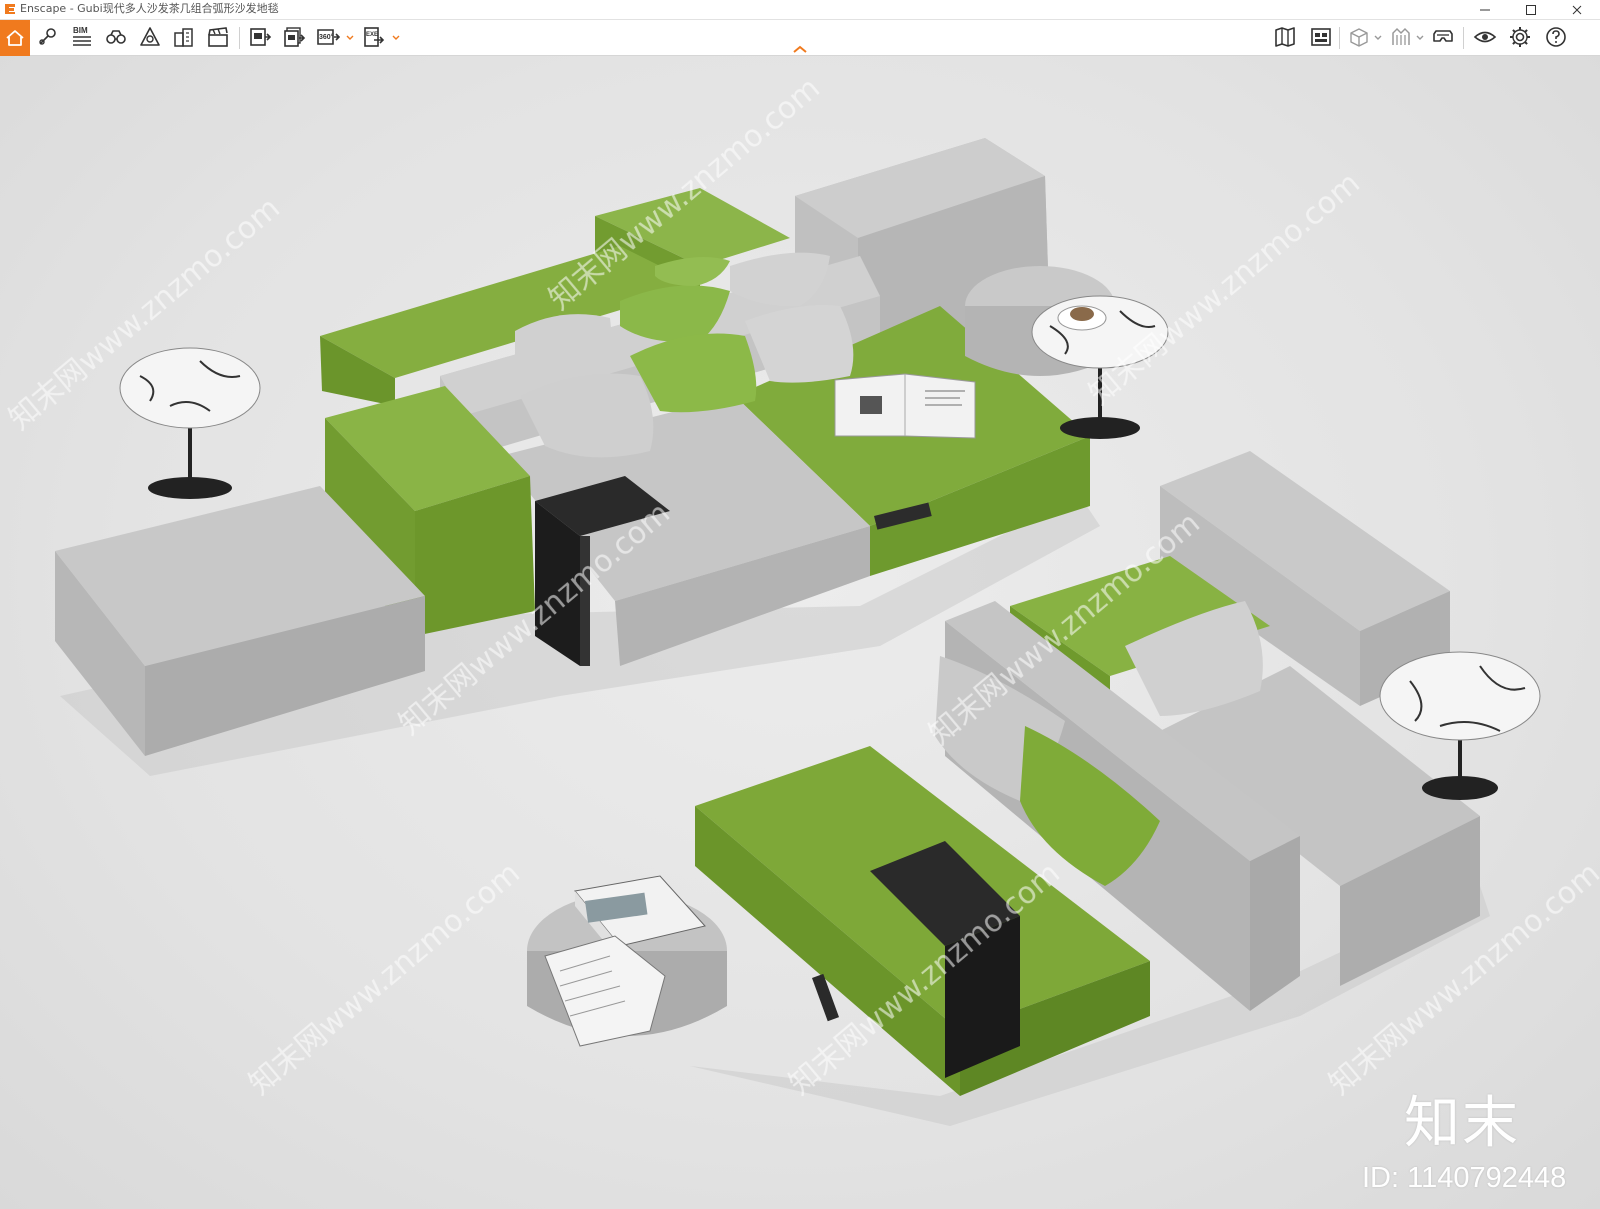  Describe the element at coordinates (1577, 10) in the screenshot. I see `close-button` at that location.